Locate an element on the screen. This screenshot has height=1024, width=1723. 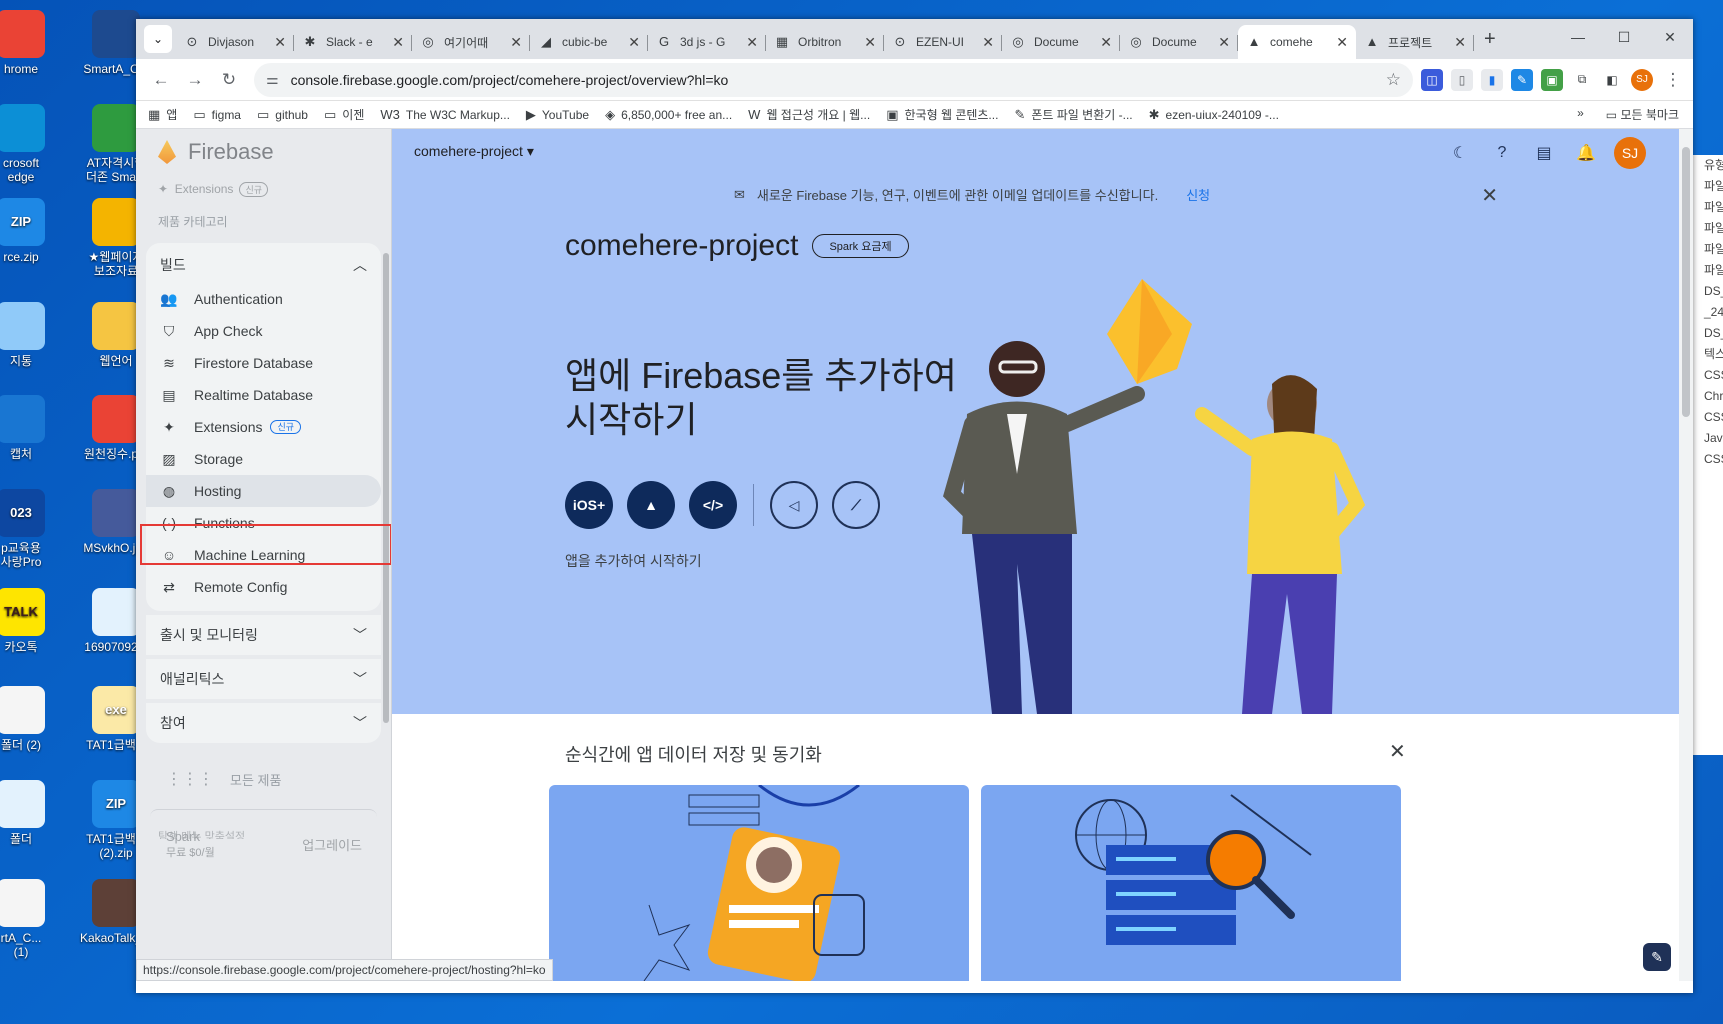
reload-button: ↻ is located at coordinates (229, 80).